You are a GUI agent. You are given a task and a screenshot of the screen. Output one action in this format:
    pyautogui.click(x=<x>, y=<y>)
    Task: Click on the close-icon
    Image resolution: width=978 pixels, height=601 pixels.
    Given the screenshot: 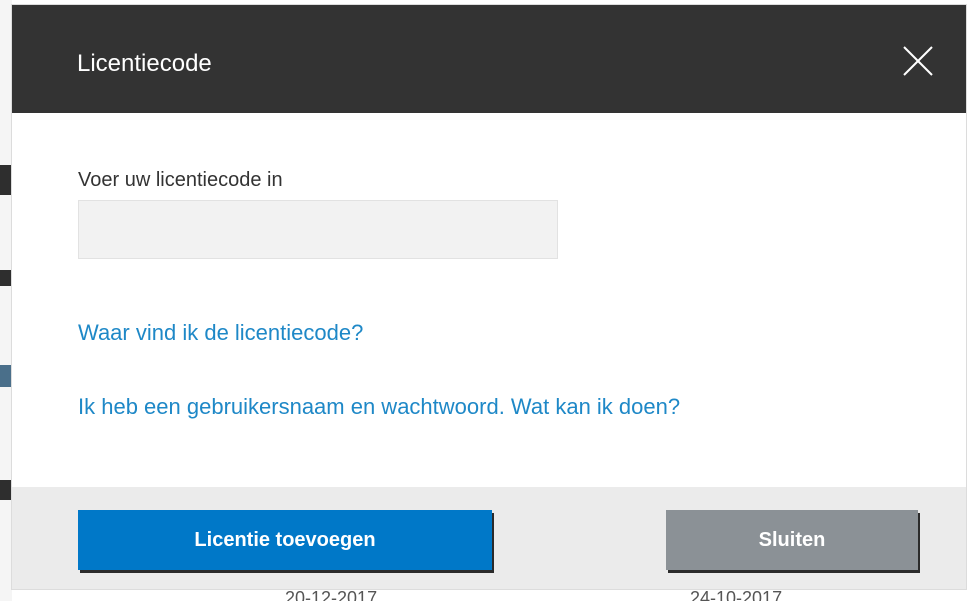 What is the action you would take?
    pyautogui.click(x=918, y=61)
    